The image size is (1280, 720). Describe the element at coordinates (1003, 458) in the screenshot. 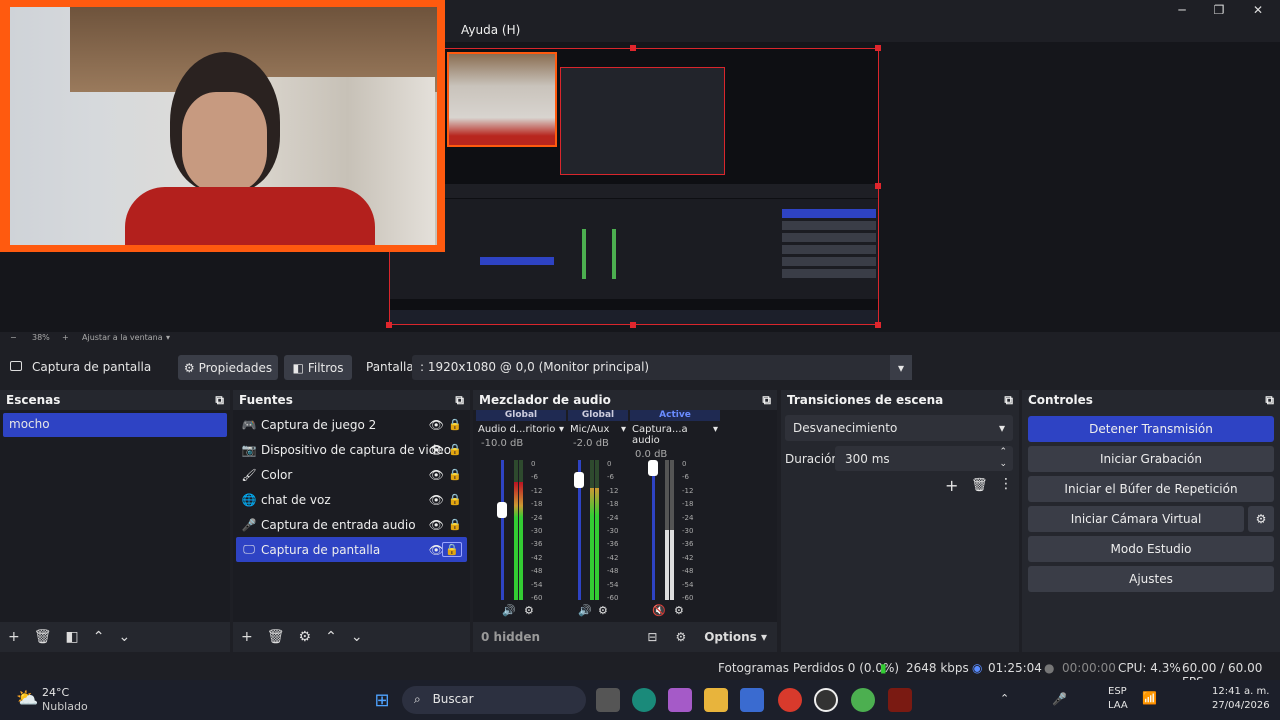

I see `stepper-icon: ⌃ ⌄` at that location.